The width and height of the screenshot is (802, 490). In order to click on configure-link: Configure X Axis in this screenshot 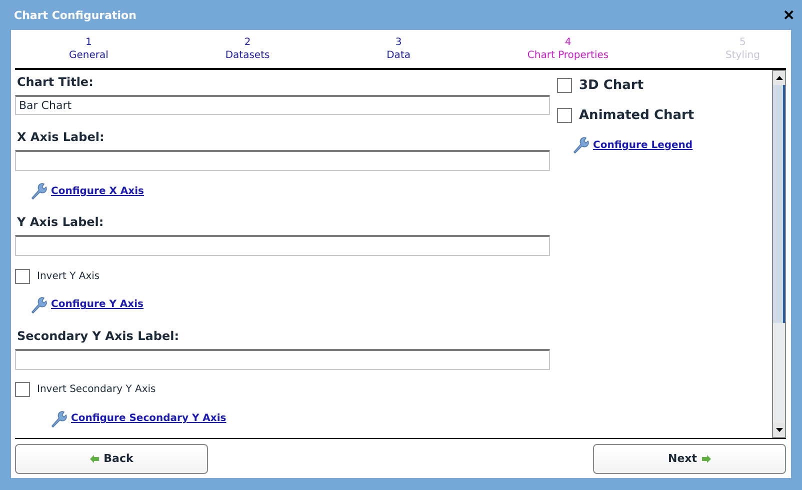, I will do `click(97, 191)`.